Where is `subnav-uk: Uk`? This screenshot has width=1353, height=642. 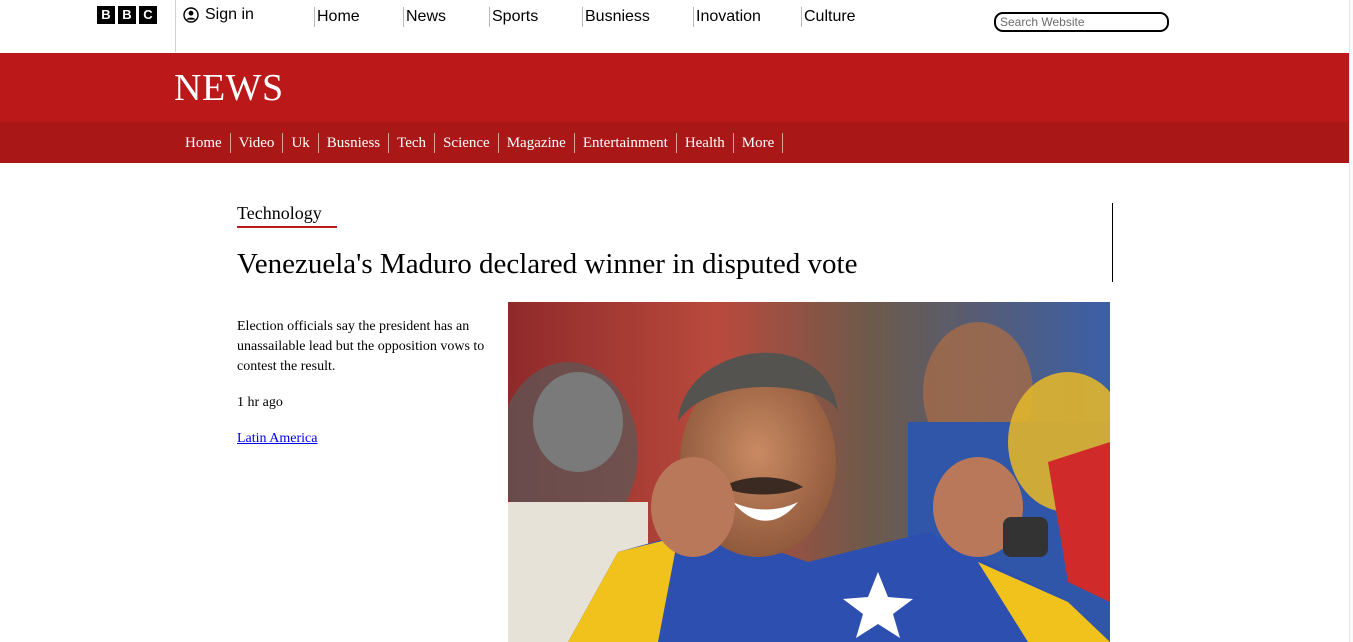
subnav-uk: Uk is located at coordinates (301, 142).